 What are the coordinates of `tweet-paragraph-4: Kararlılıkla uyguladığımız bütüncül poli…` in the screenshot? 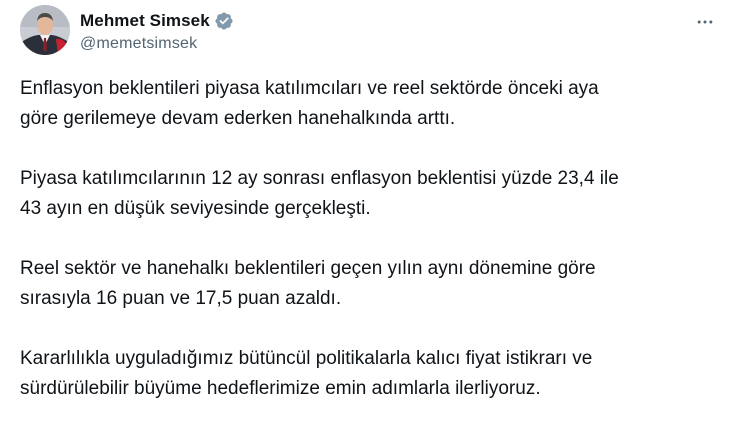 It's located at (306, 373).